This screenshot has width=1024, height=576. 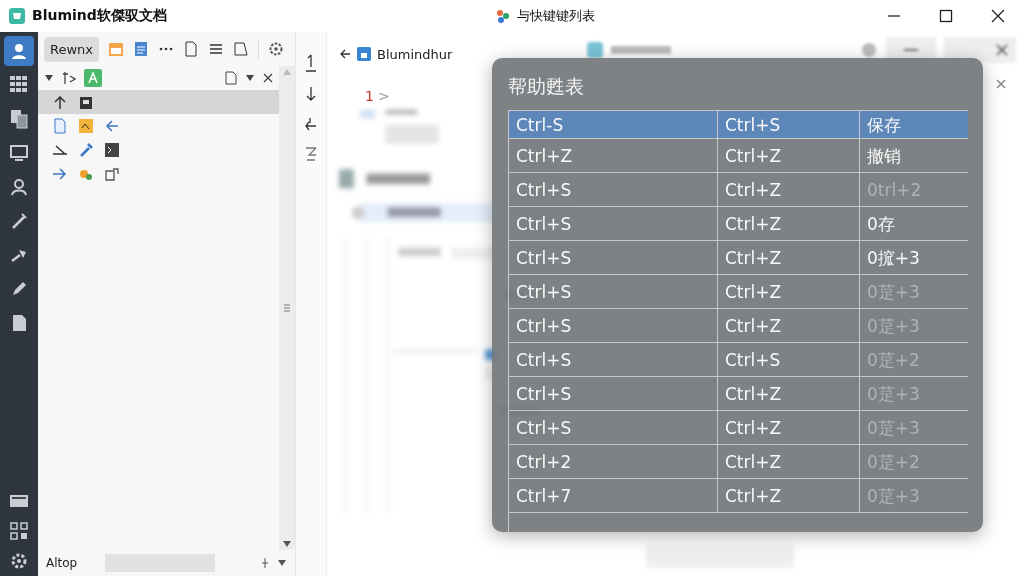 I want to click on page-icon, so click(x=19, y=323).